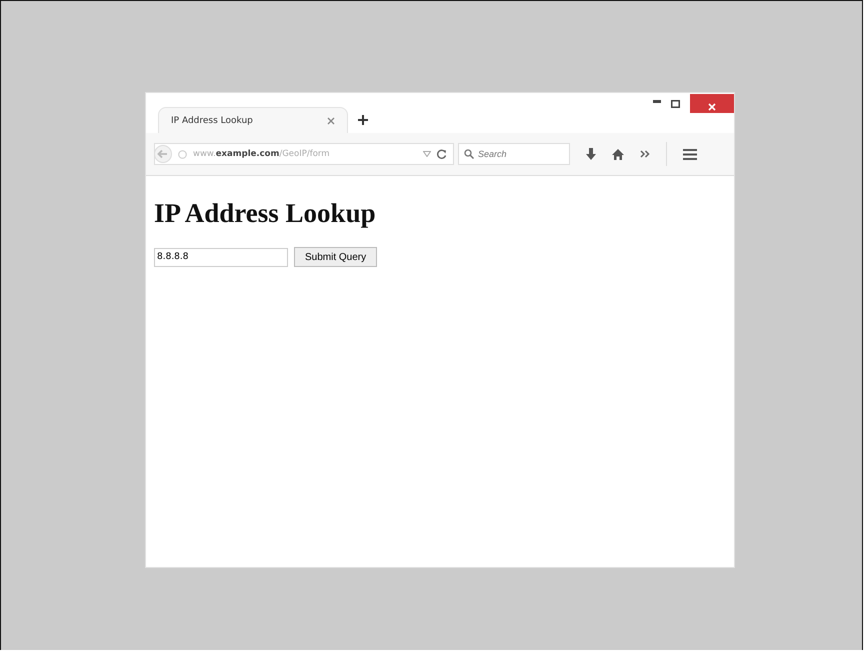 The width and height of the screenshot is (865, 652). I want to click on chevron-icon, so click(645, 154).